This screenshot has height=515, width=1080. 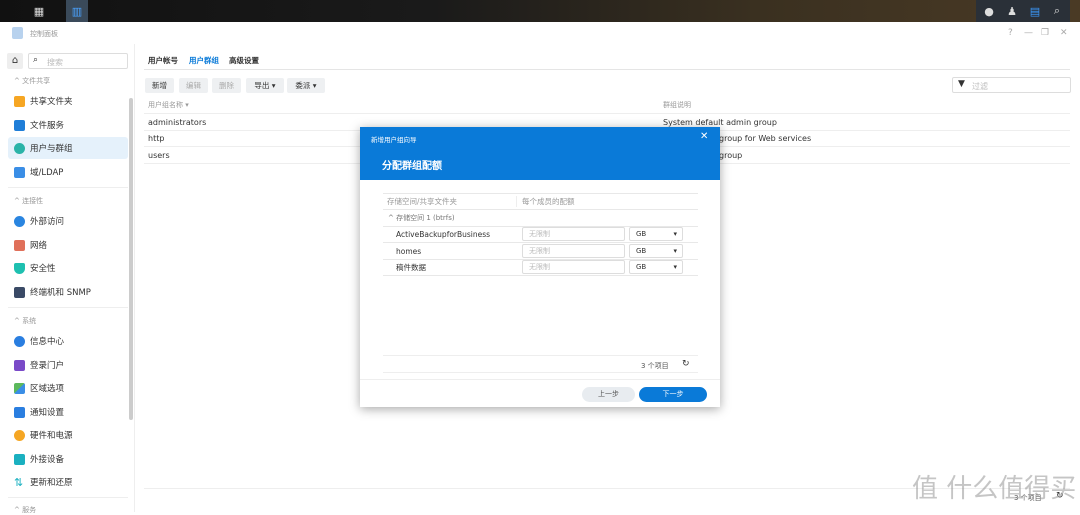 What do you see at coordinates (68, 341) in the screenshot?
I see `sidebar-item-info-center: 信息中心` at bounding box center [68, 341].